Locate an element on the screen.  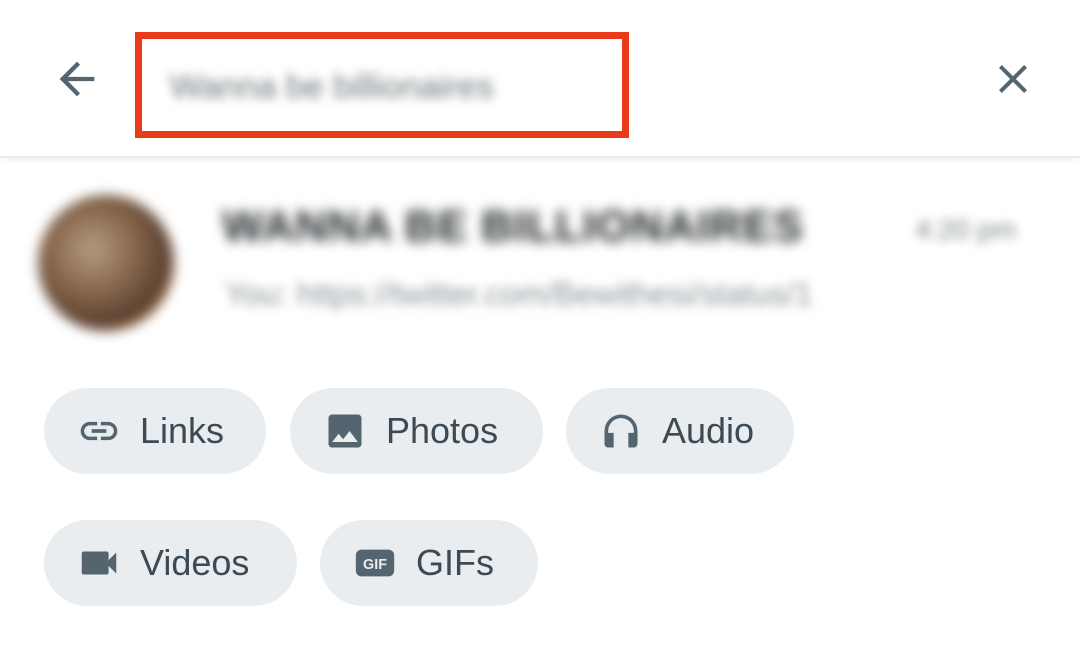
chat-name: WANNA BE BILLIONAIRES is located at coordinates (513, 226).